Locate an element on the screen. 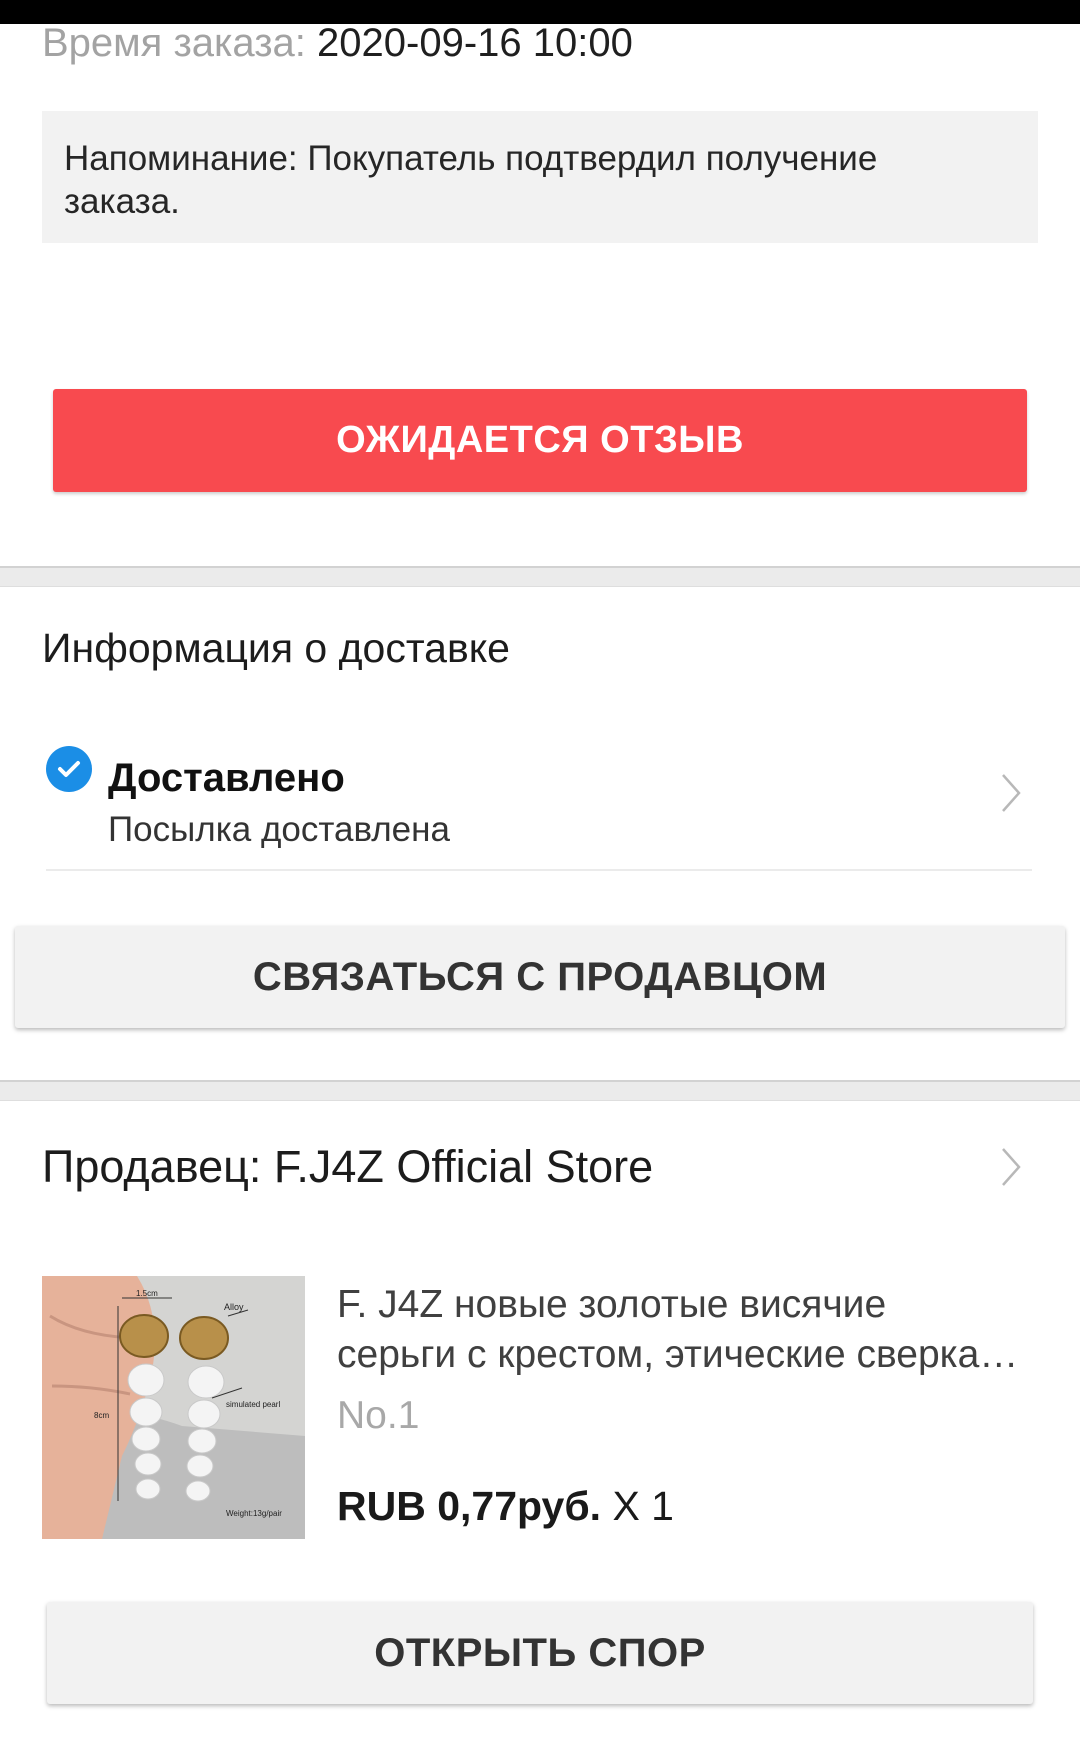 The image size is (1080, 1760). open-dispute-button: ОТКРЫТЬ СПОР is located at coordinates (540, 1653).